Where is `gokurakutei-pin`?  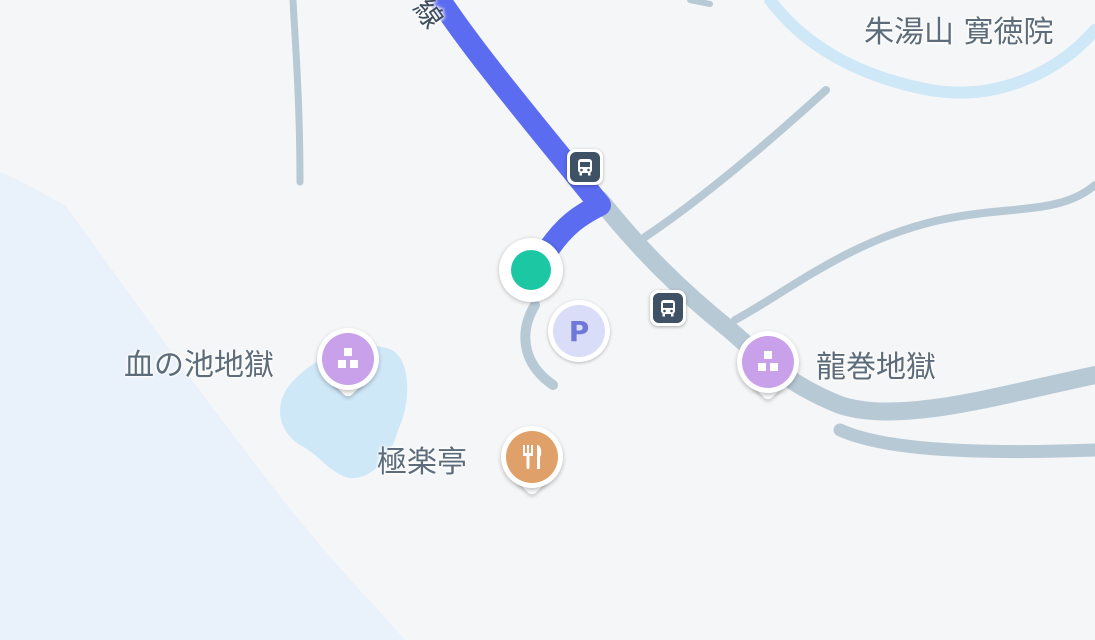
gokurakutei-pin is located at coordinates (532, 461).